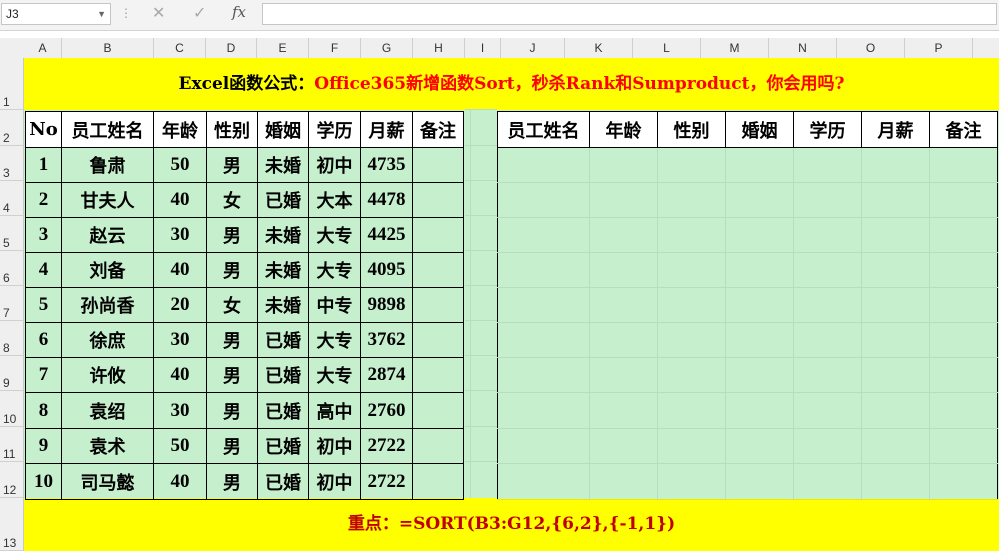 The image size is (999, 551). I want to click on chevron-down-icon: ▼, so click(101, 14).